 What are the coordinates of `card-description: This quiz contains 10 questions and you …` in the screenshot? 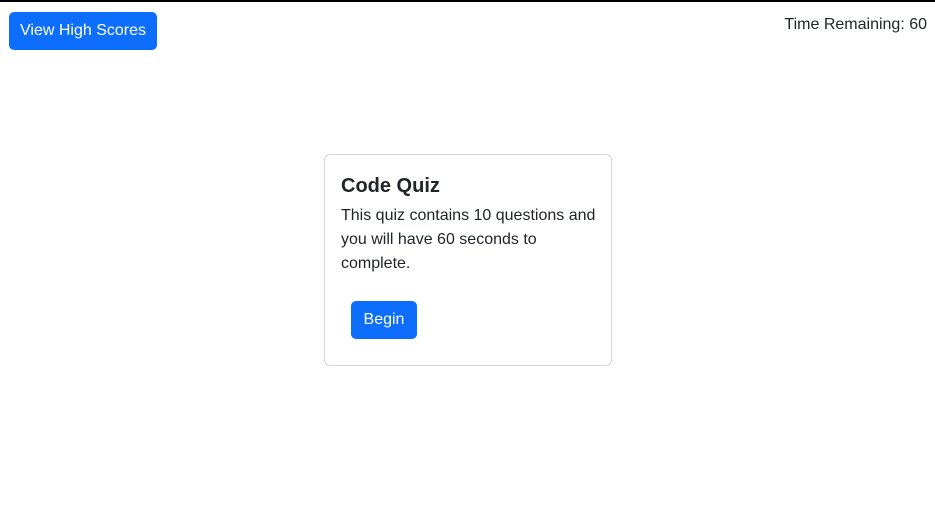 It's located at (468, 239).